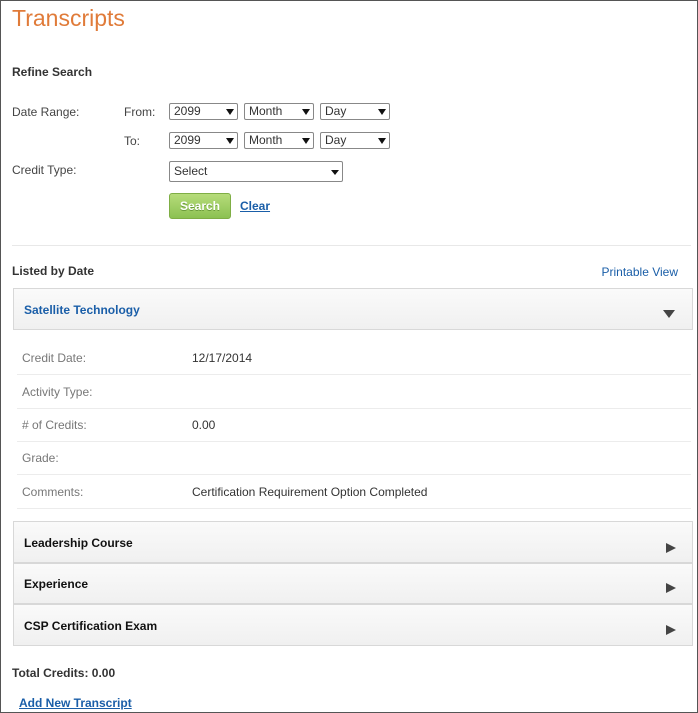 The height and width of the screenshot is (713, 698). What do you see at coordinates (203, 140) in the screenshot?
I see `to-year-select: 2099` at bounding box center [203, 140].